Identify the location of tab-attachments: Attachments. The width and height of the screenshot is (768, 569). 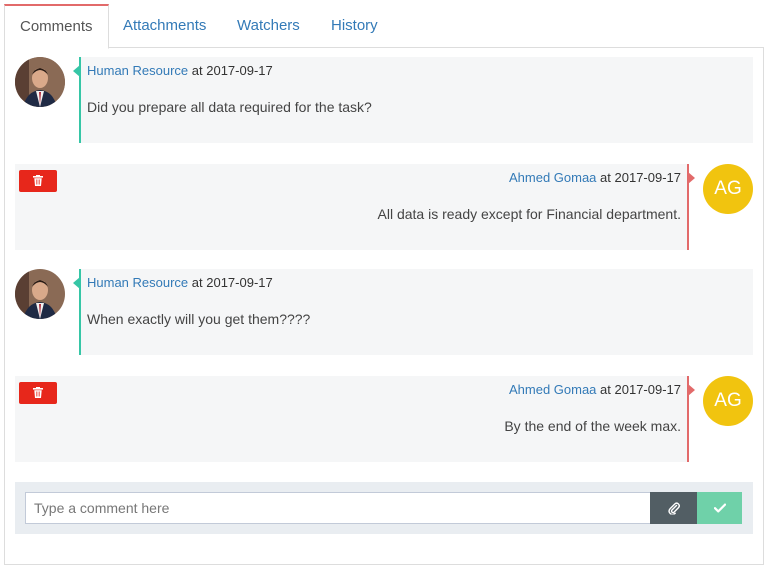
(164, 26).